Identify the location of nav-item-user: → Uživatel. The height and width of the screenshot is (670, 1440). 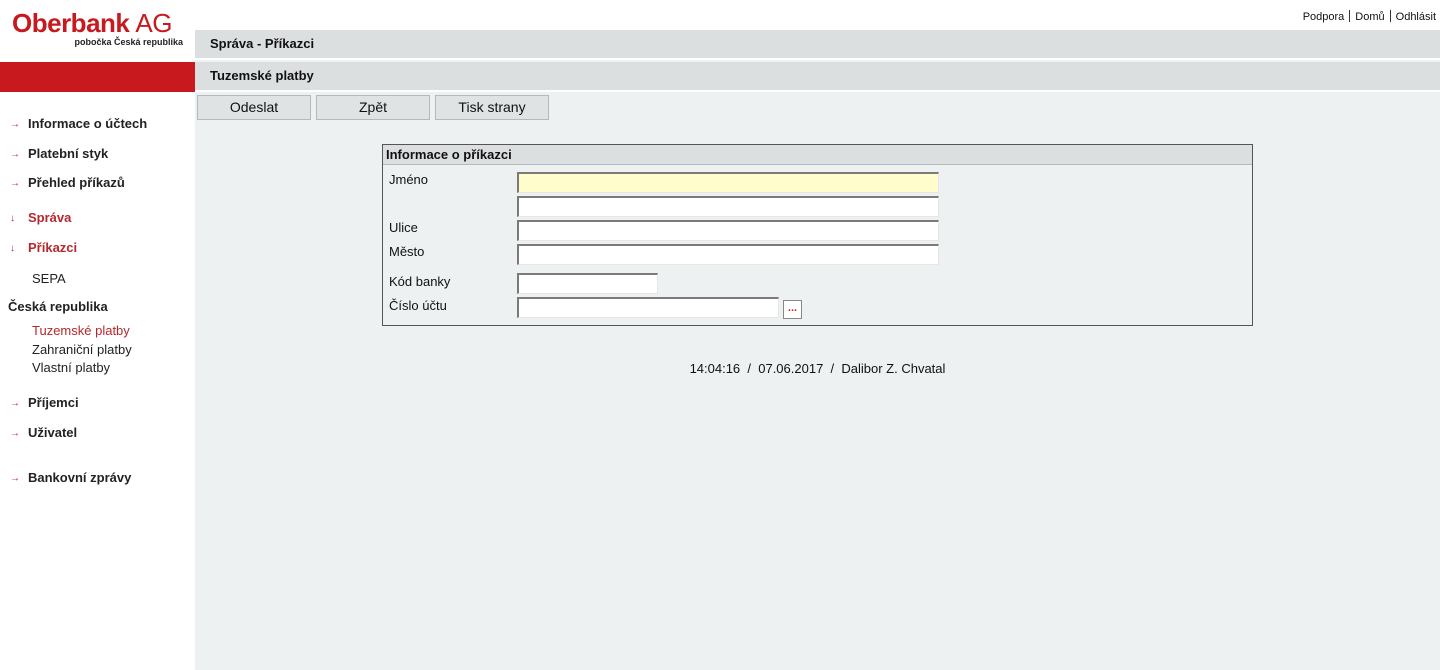
(43, 432).